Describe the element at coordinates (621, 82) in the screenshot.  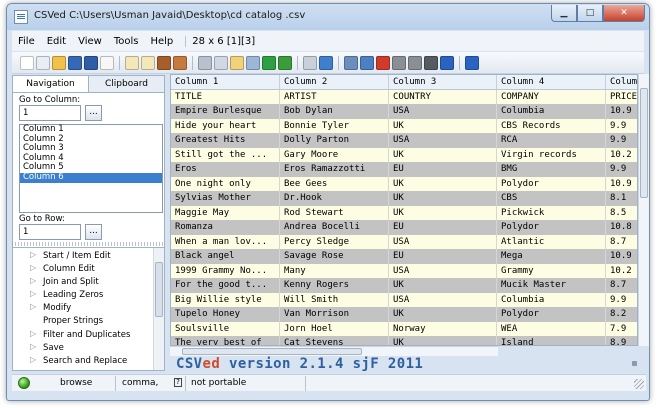
I see `column-header: Column 5` at that location.